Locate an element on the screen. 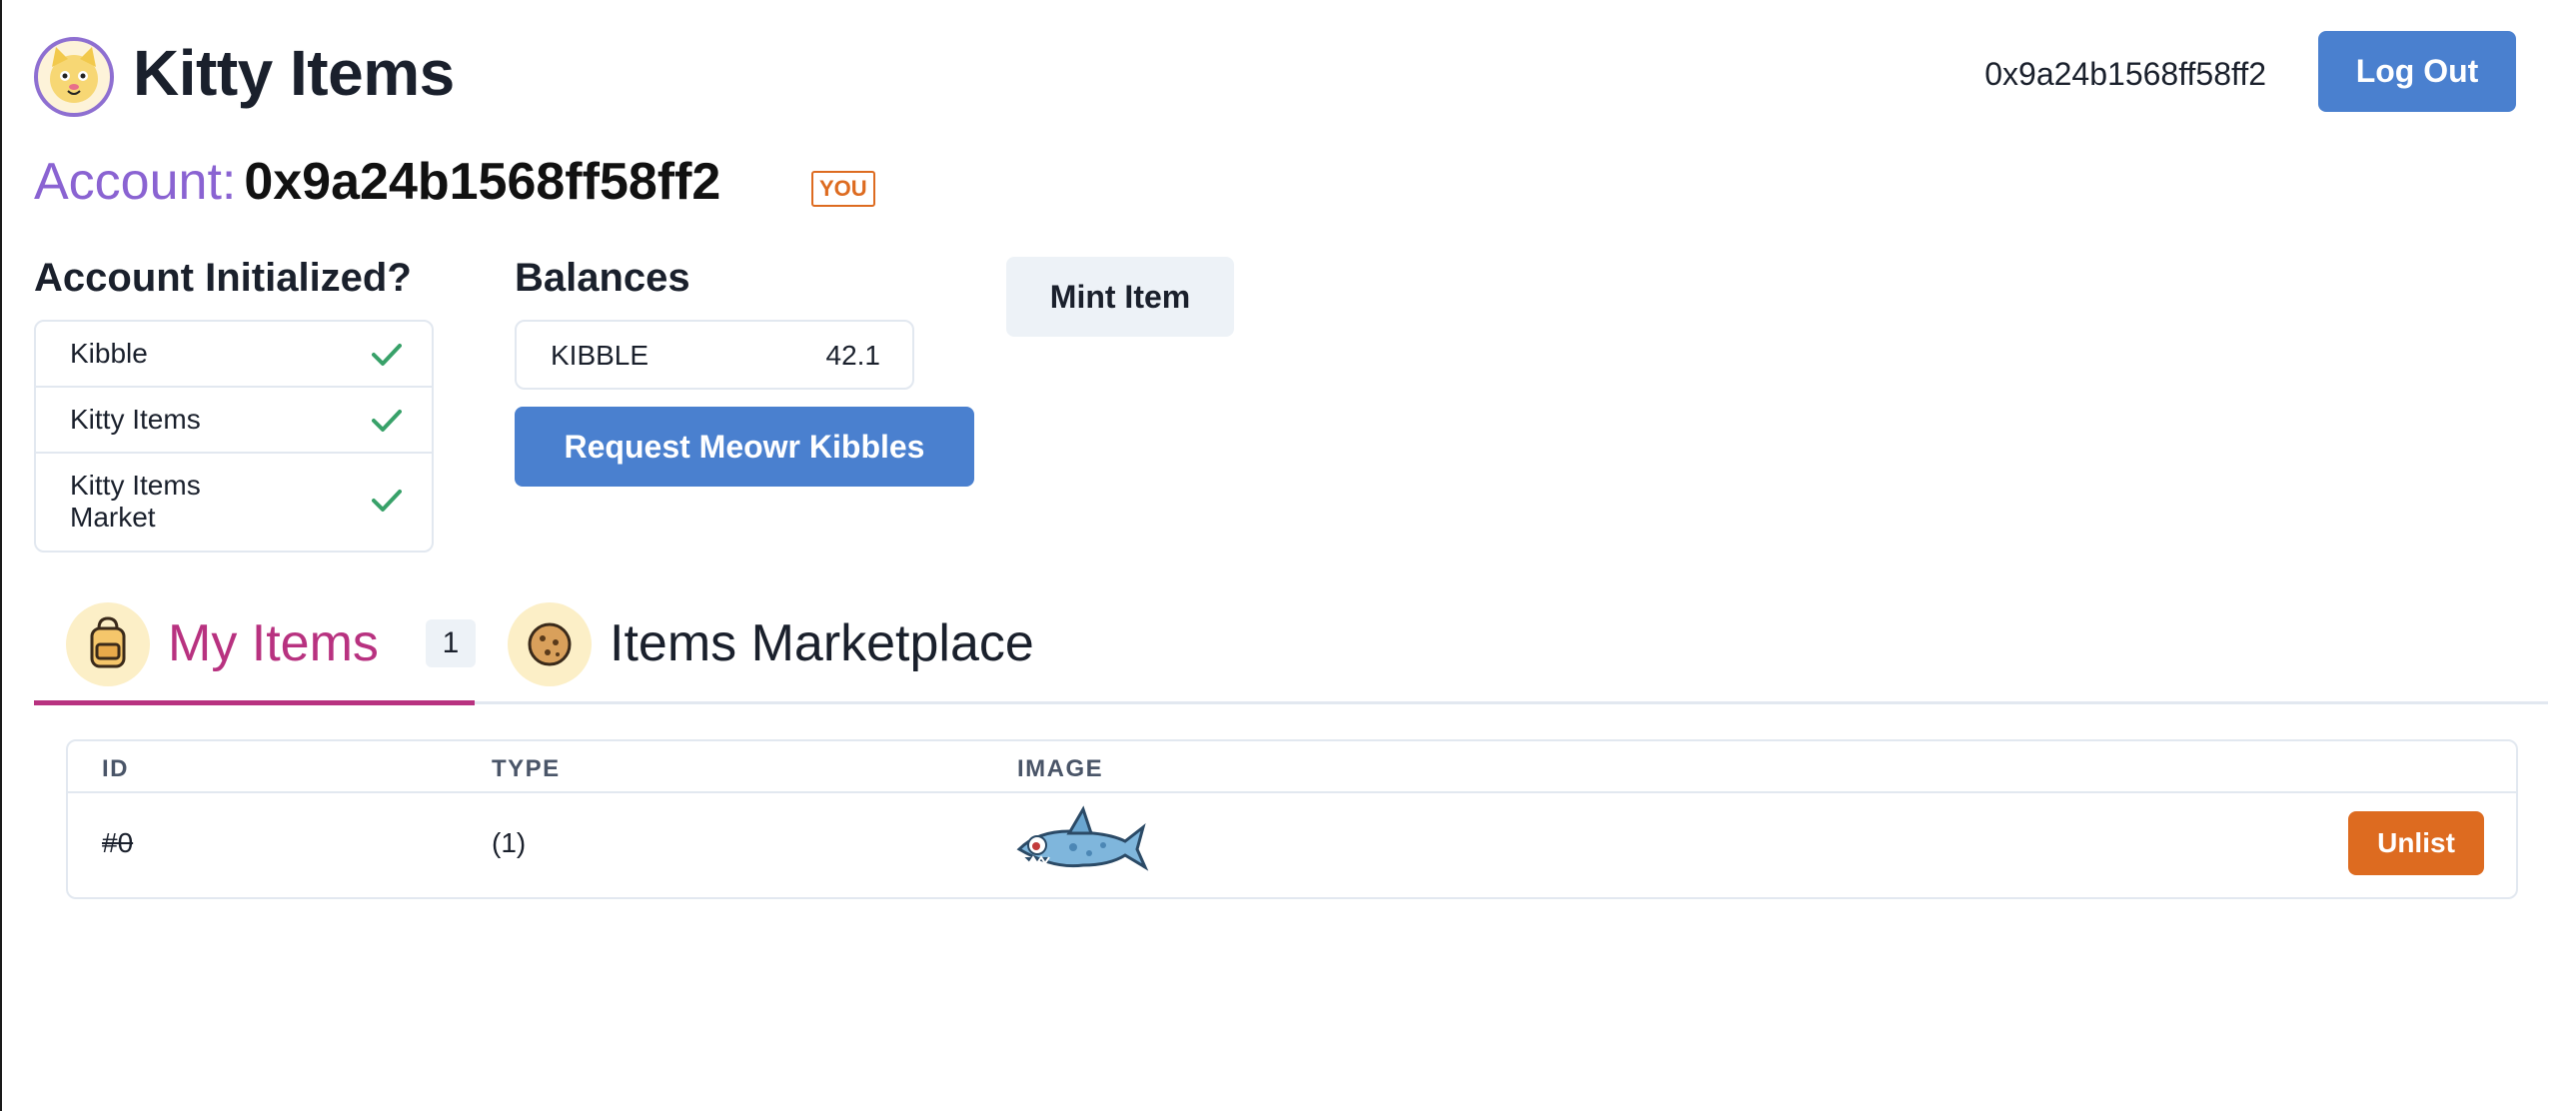 Image resolution: width=2576 pixels, height=1111 pixels. item-id: #0 is located at coordinates (118, 842).